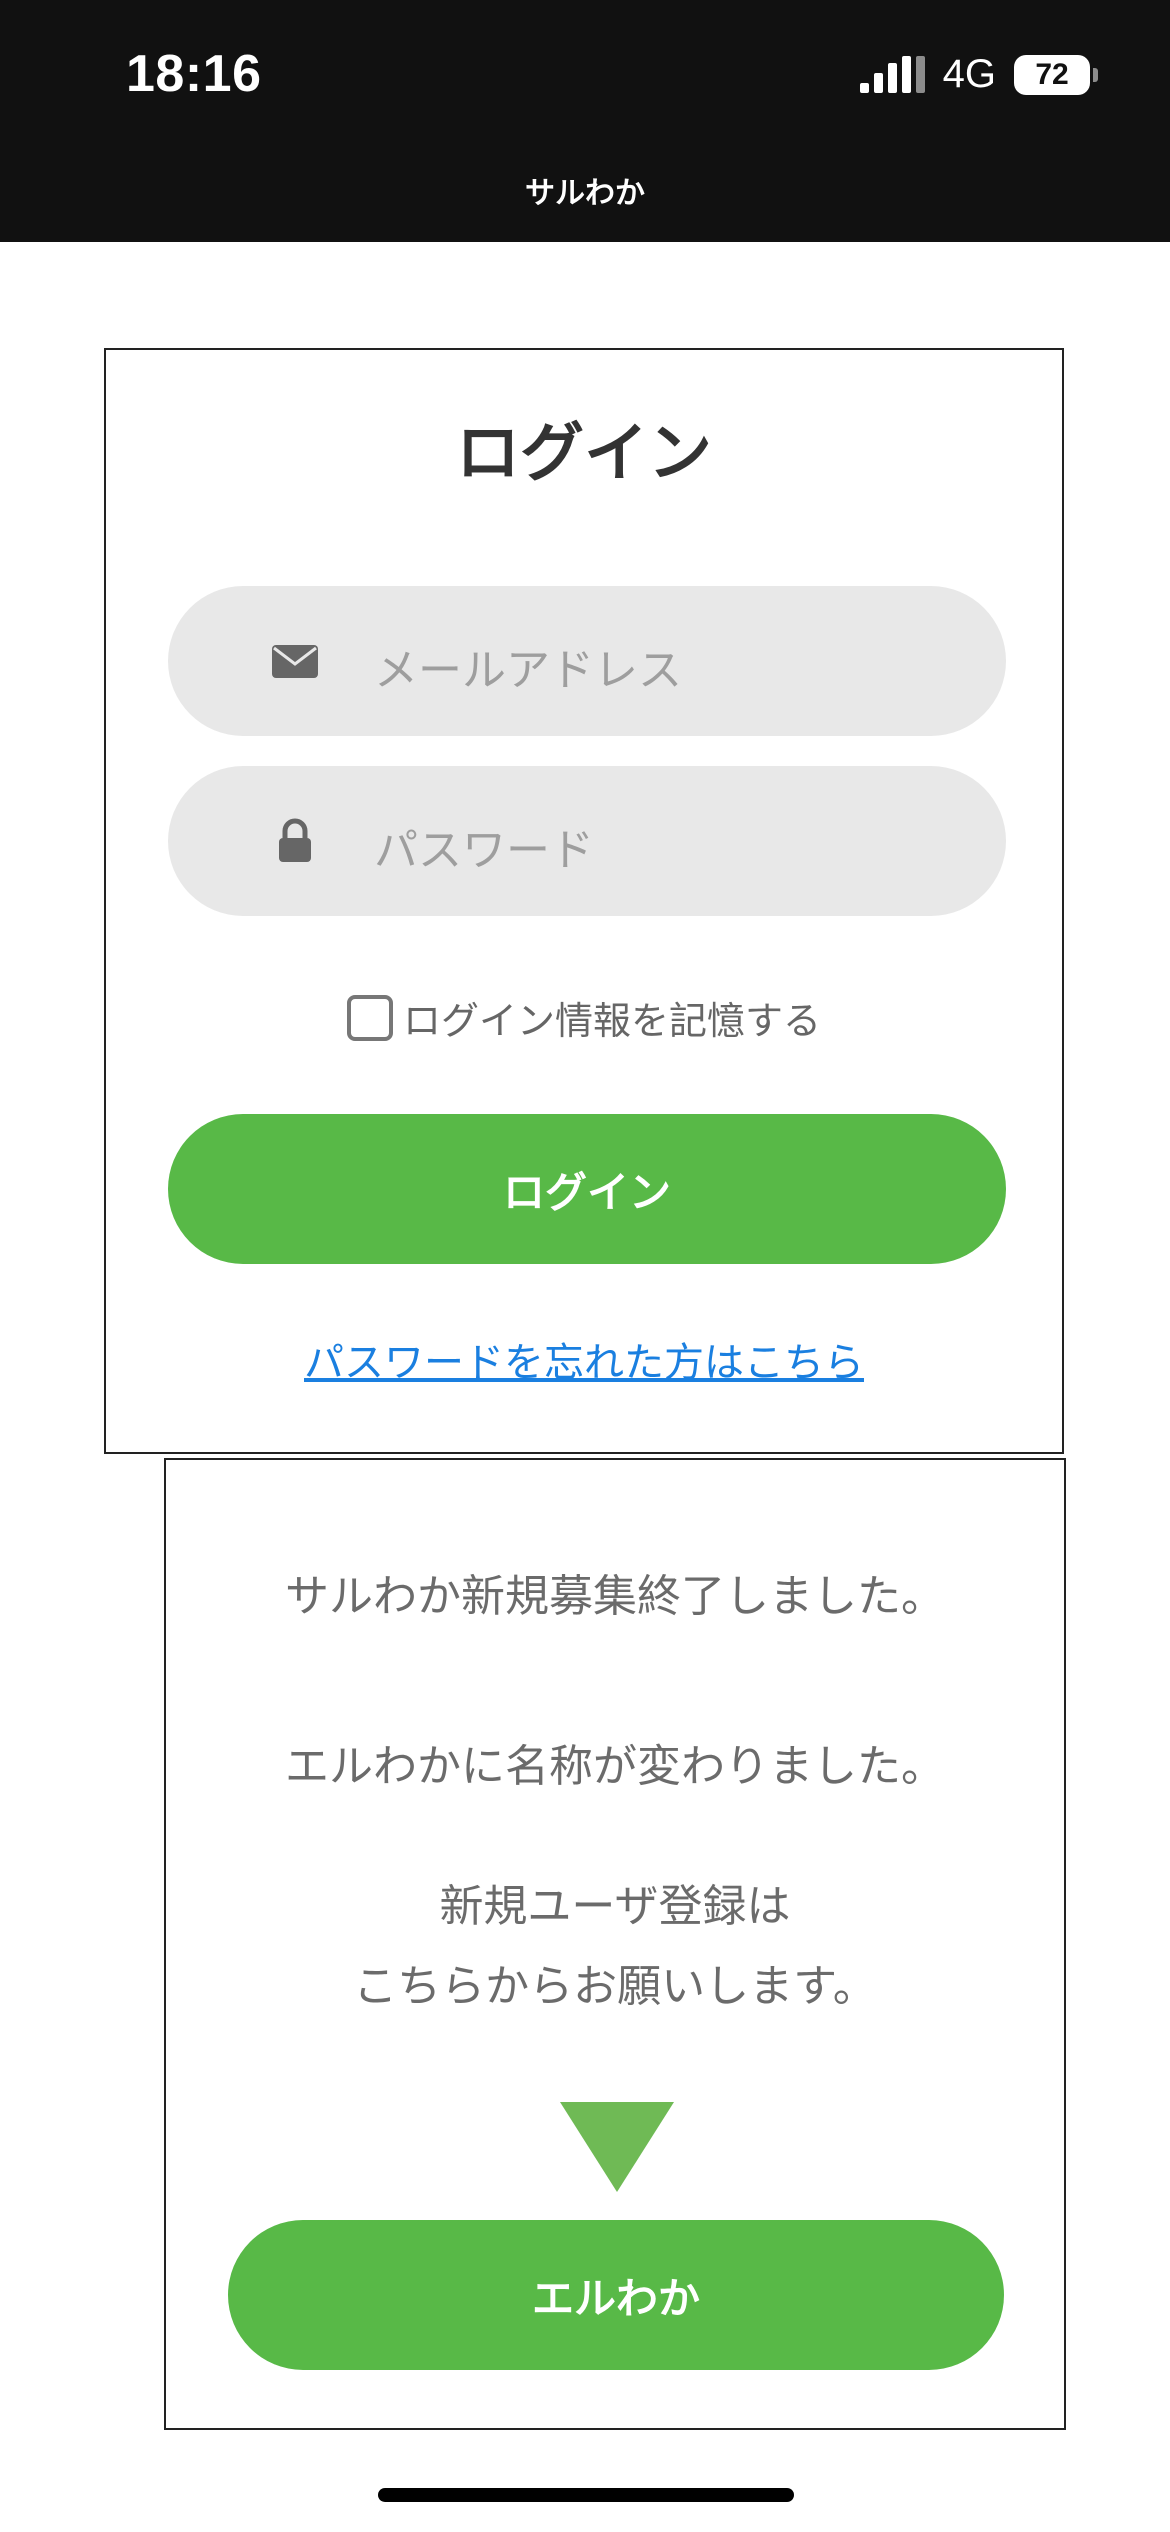  Describe the element at coordinates (969, 74) in the screenshot. I see `network-type: 4G` at that location.